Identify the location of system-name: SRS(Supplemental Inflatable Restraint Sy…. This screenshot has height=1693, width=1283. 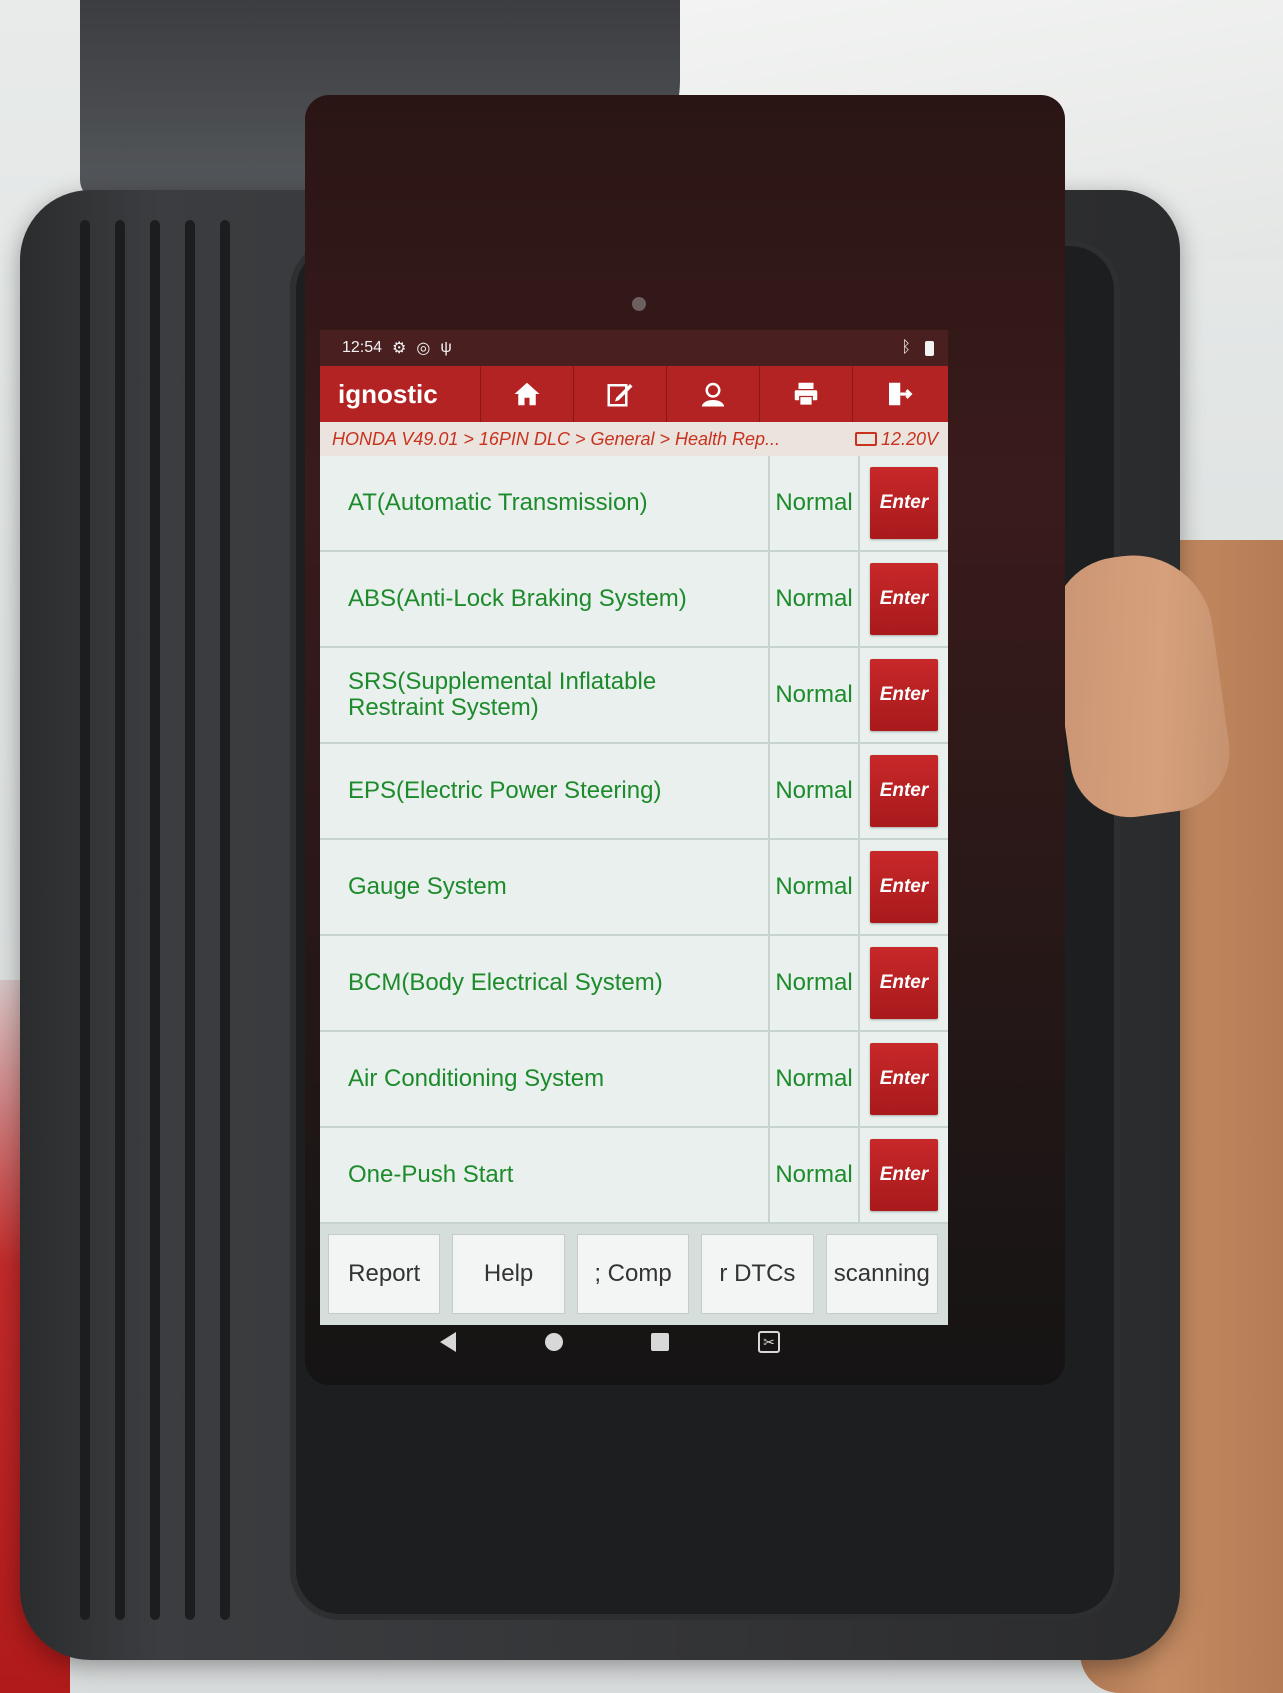
(502, 694).